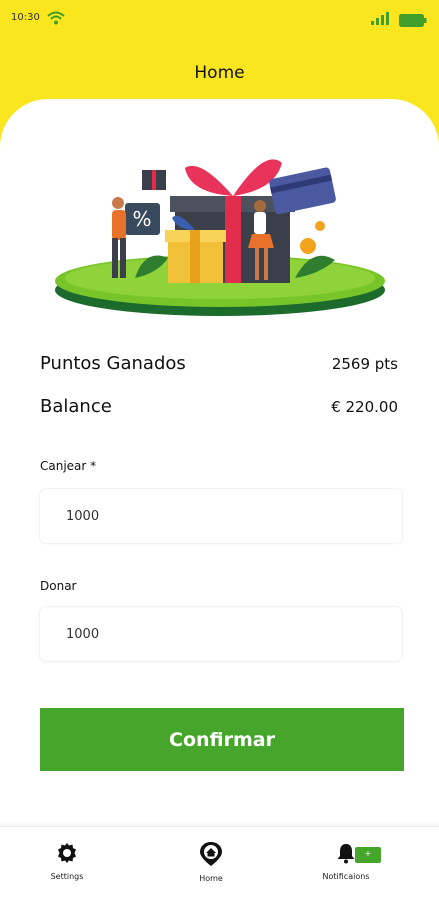 The height and width of the screenshot is (901, 439). What do you see at coordinates (76, 406) in the screenshot?
I see `balance-label: Balance` at bounding box center [76, 406].